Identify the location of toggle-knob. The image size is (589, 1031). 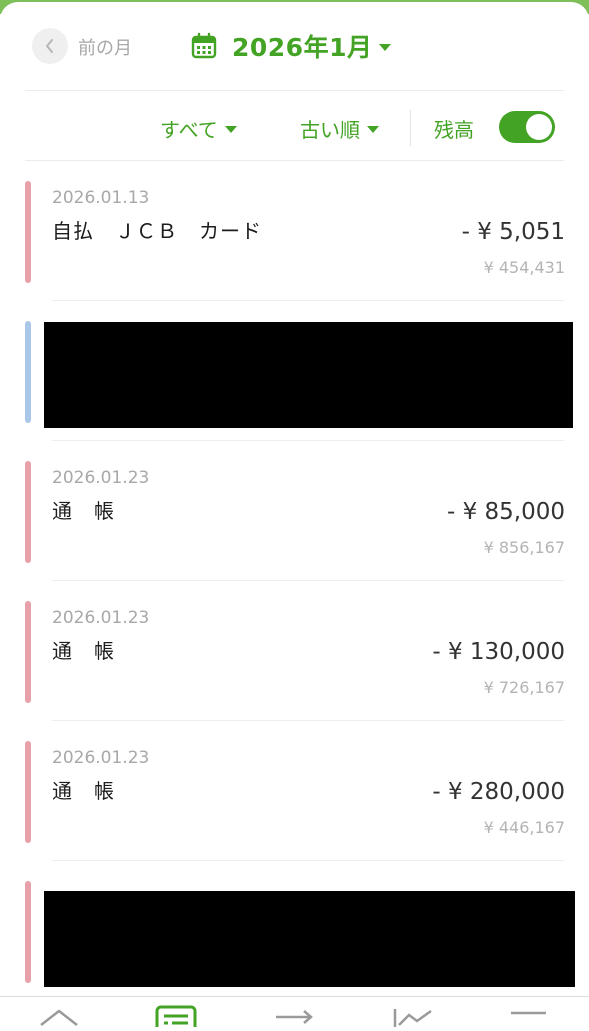
(539, 127).